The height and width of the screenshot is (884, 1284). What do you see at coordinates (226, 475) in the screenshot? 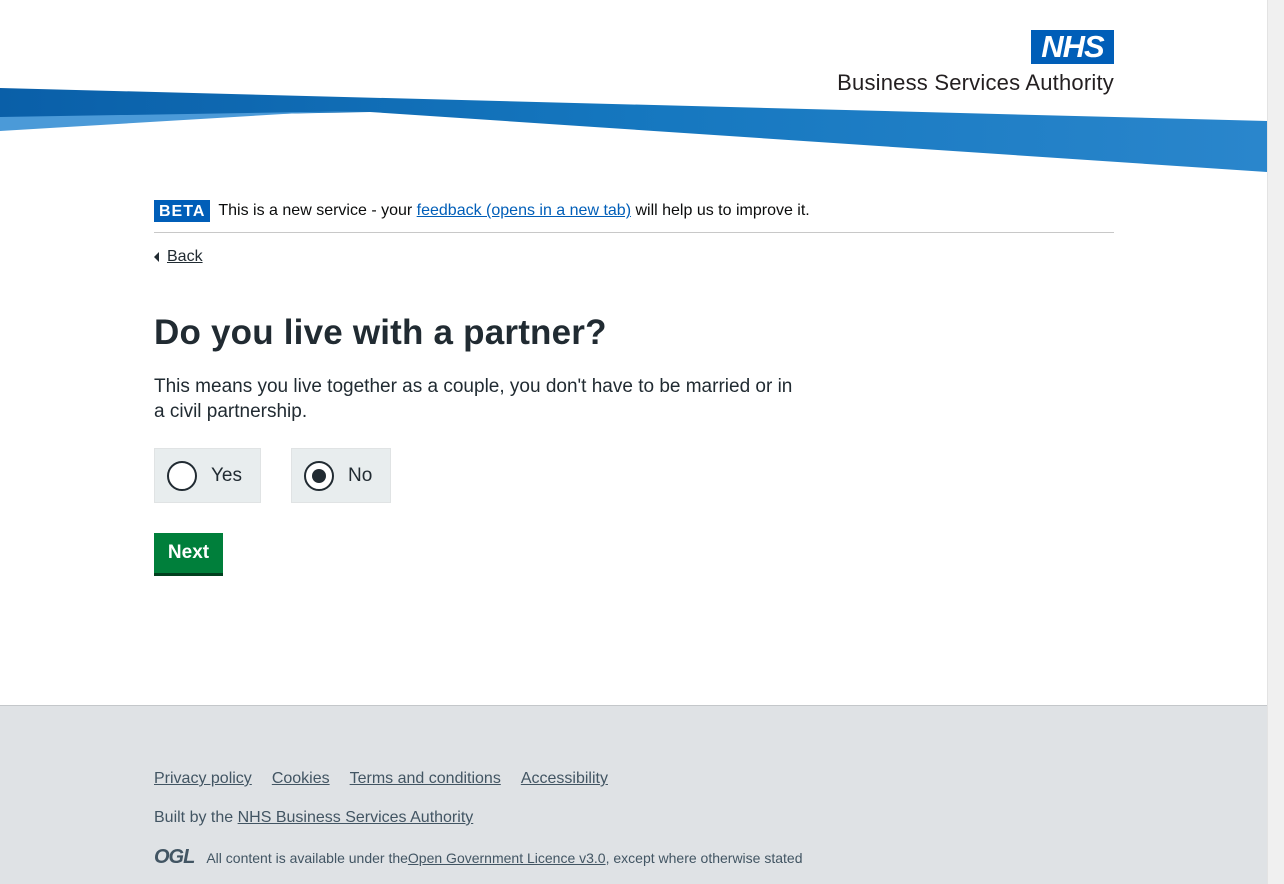
I see `radio-yes-label: Yes` at bounding box center [226, 475].